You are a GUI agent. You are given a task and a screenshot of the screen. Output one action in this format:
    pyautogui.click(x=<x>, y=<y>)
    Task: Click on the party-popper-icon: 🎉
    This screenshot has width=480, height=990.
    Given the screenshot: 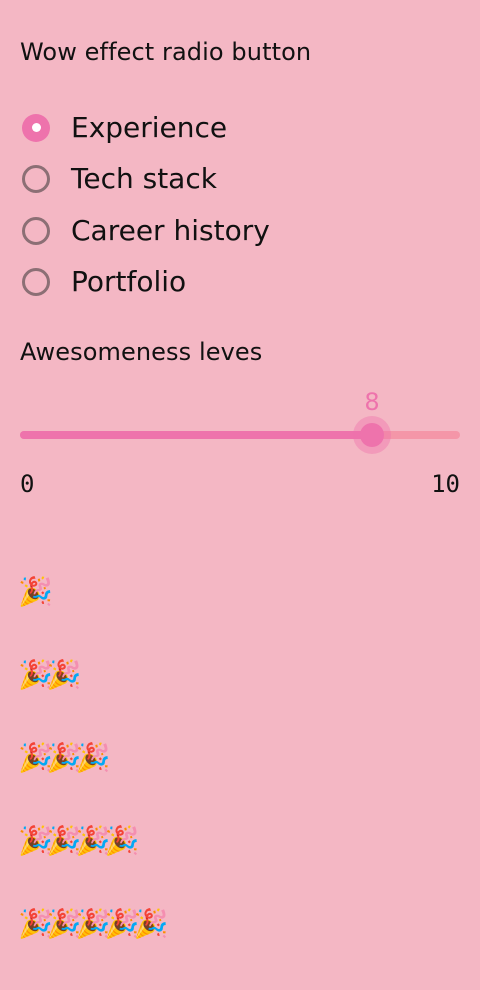 What is the action you would take?
    pyautogui.click(x=35, y=591)
    